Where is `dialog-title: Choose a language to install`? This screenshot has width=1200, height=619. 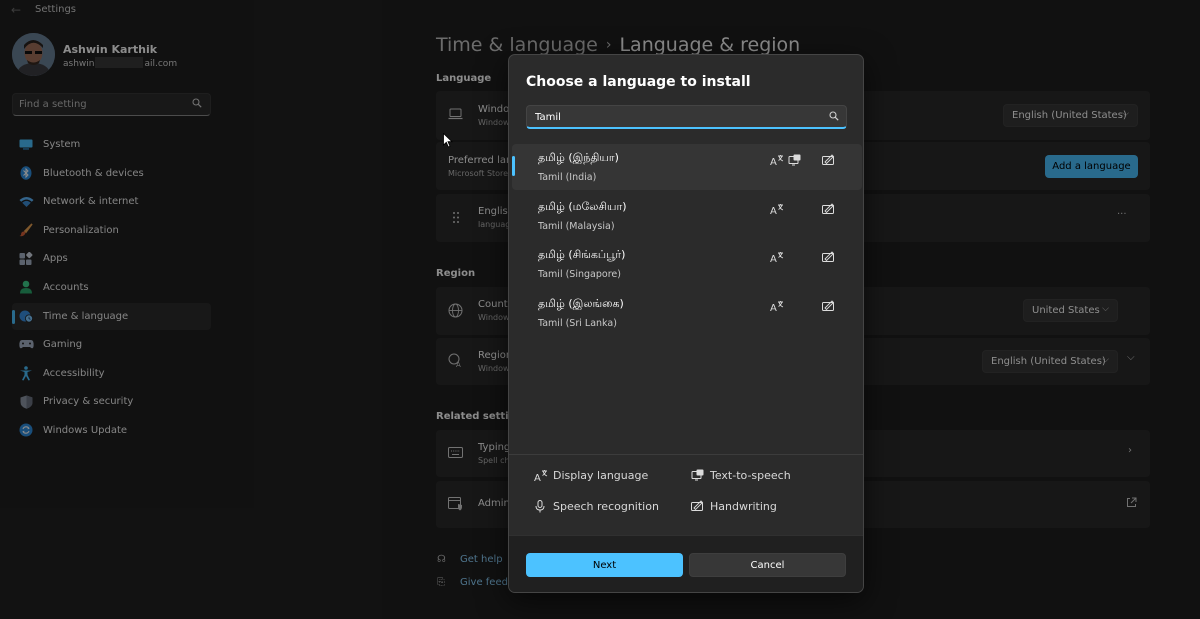
dialog-title: Choose a language to install is located at coordinates (638, 82).